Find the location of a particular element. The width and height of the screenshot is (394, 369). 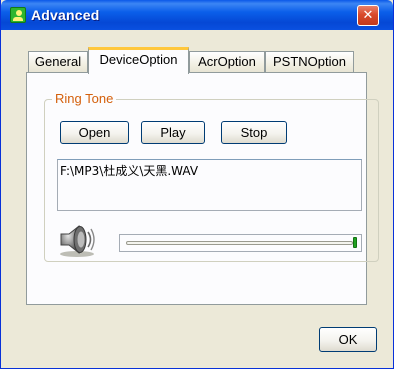

open-button: Open is located at coordinates (94, 132).